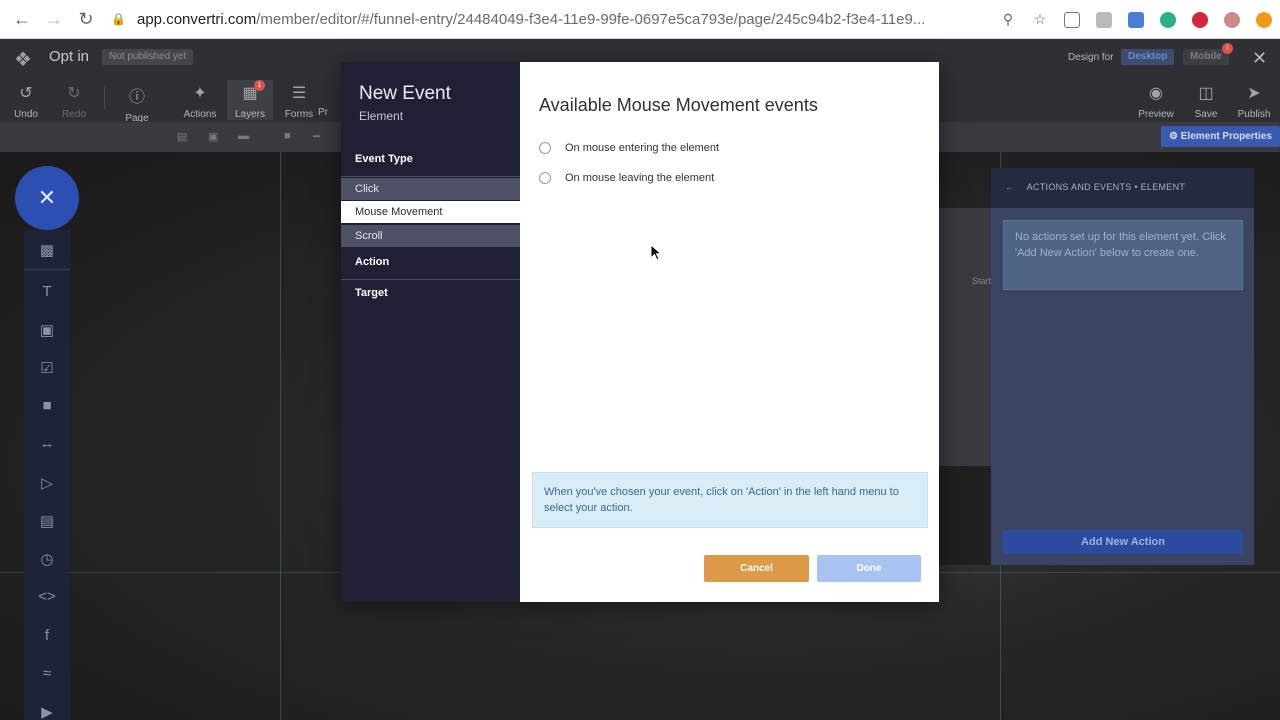 This screenshot has height=720, width=1280. I want to click on section-action: Action, so click(430, 262).